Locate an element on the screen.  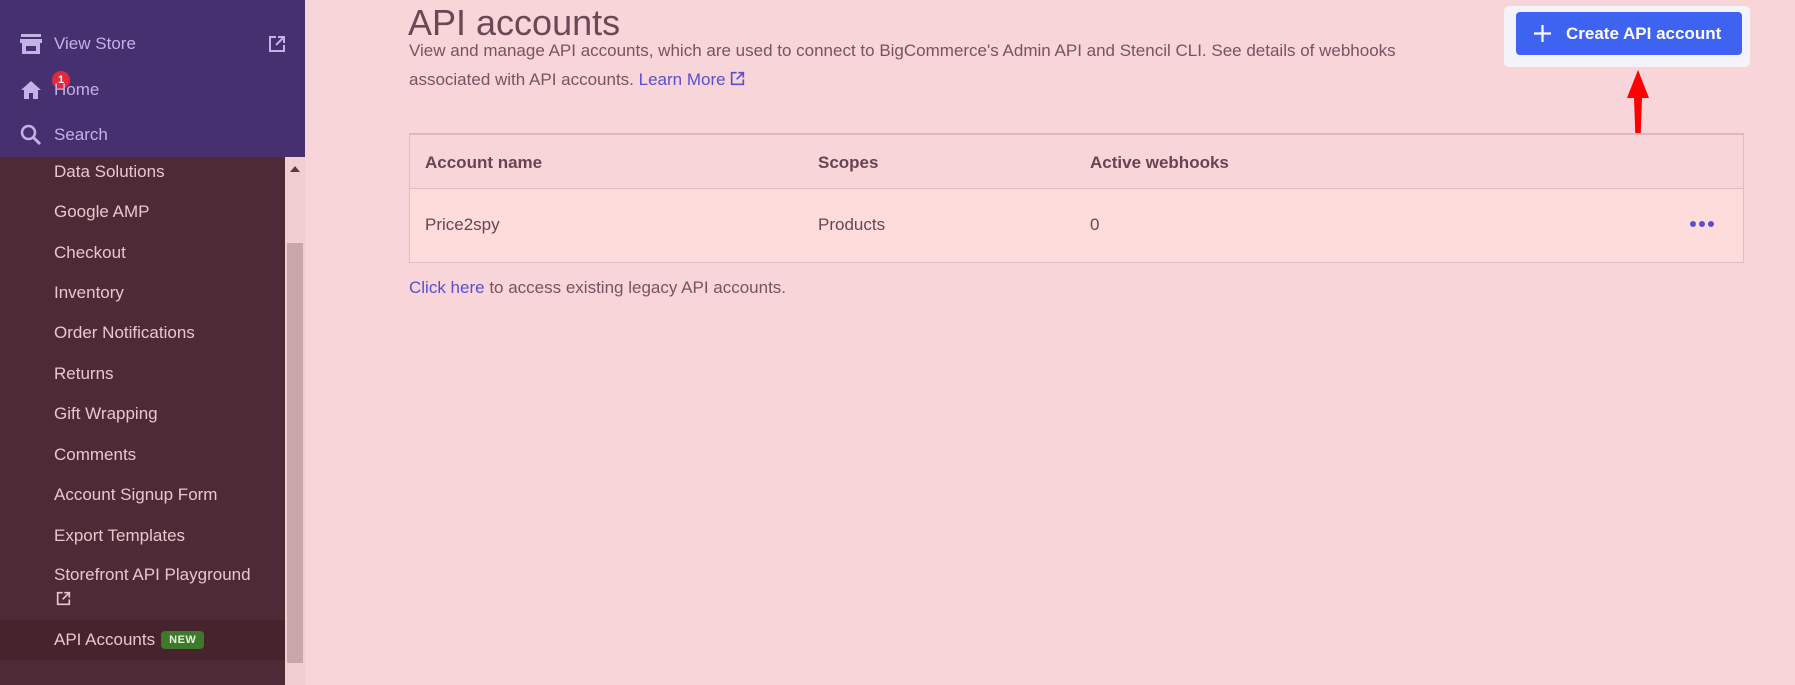
scrollbar-thumb is located at coordinates (295, 453).